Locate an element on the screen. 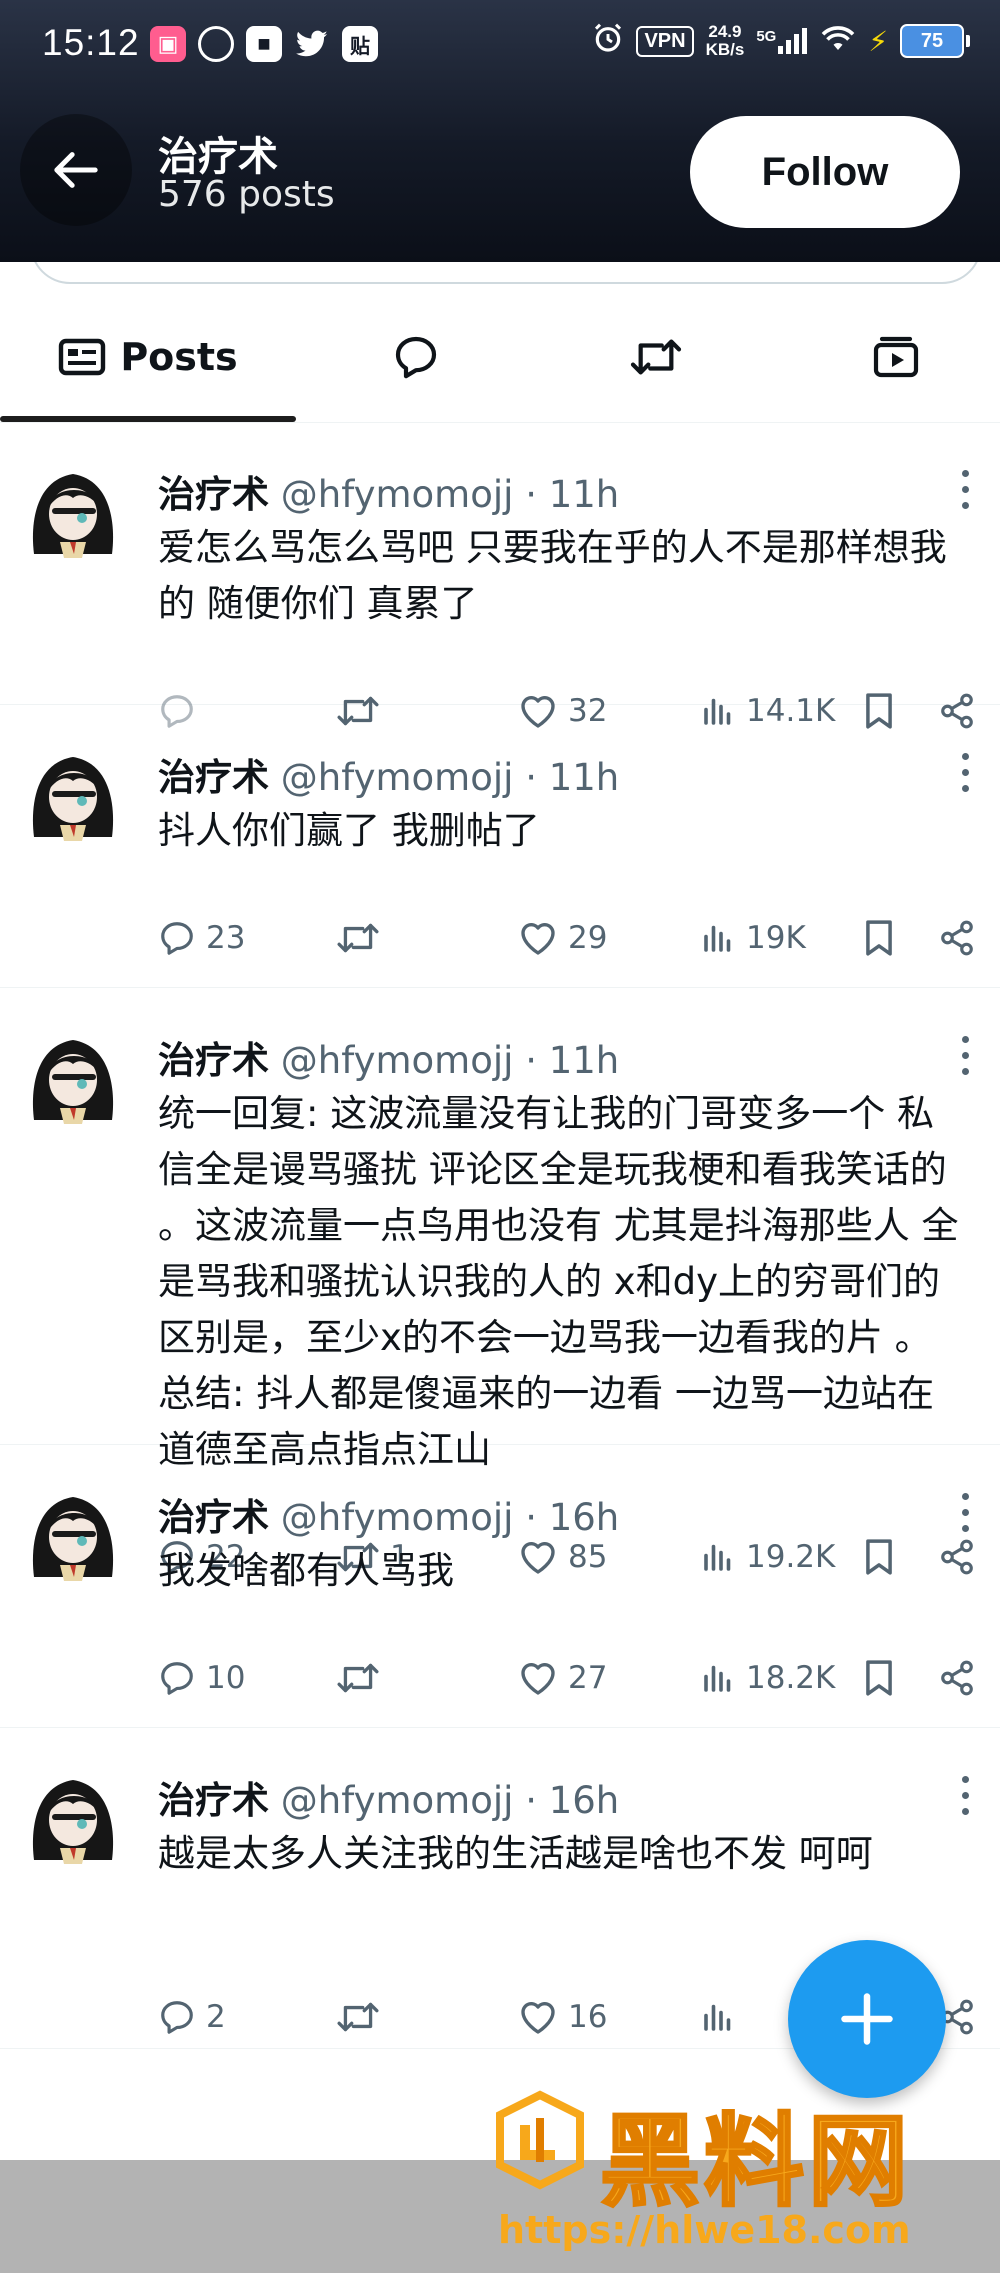  views-count: 18.2K is located at coordinates (791, 1678).